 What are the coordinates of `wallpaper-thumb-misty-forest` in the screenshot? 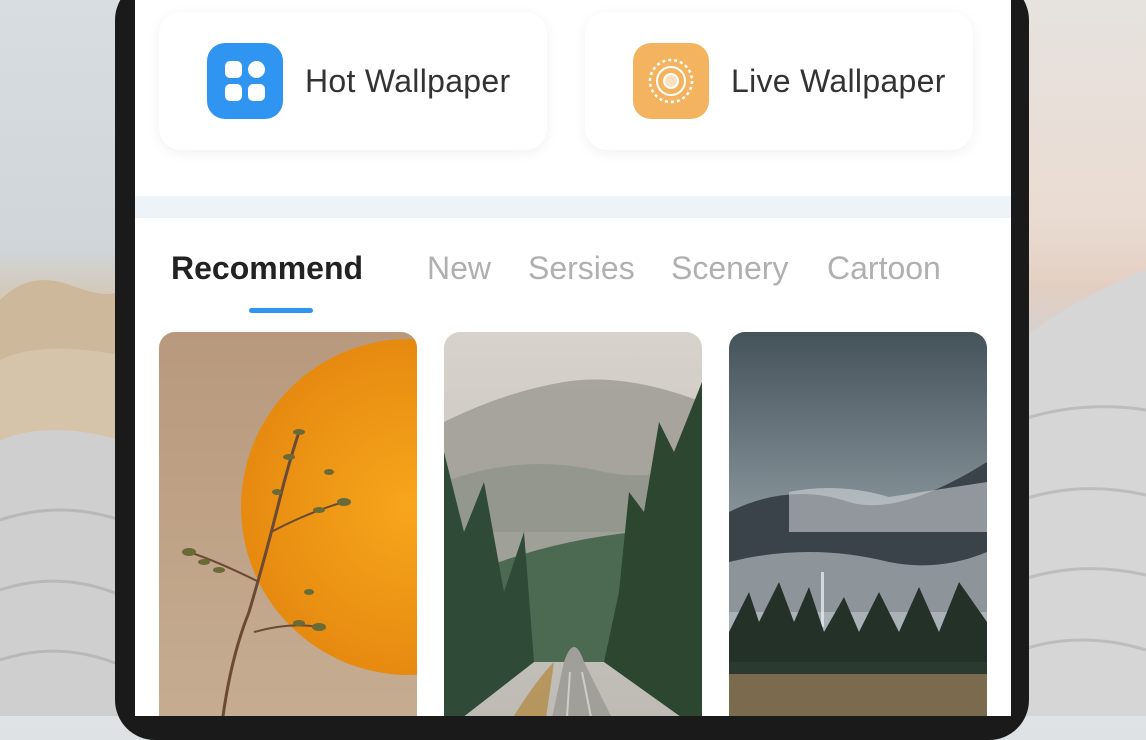 It's located at (573, 524).